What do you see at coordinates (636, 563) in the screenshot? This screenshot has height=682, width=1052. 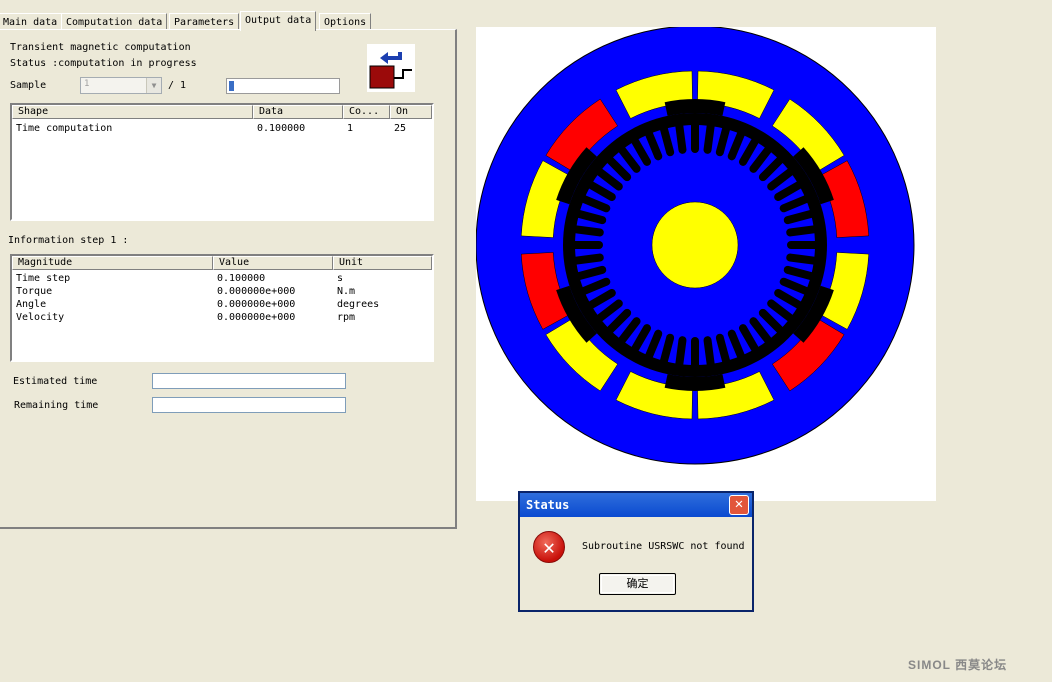 I see `dialog-body: ✕ Subroutine USRSWC not found 确定` at bounding box center [636, 563].